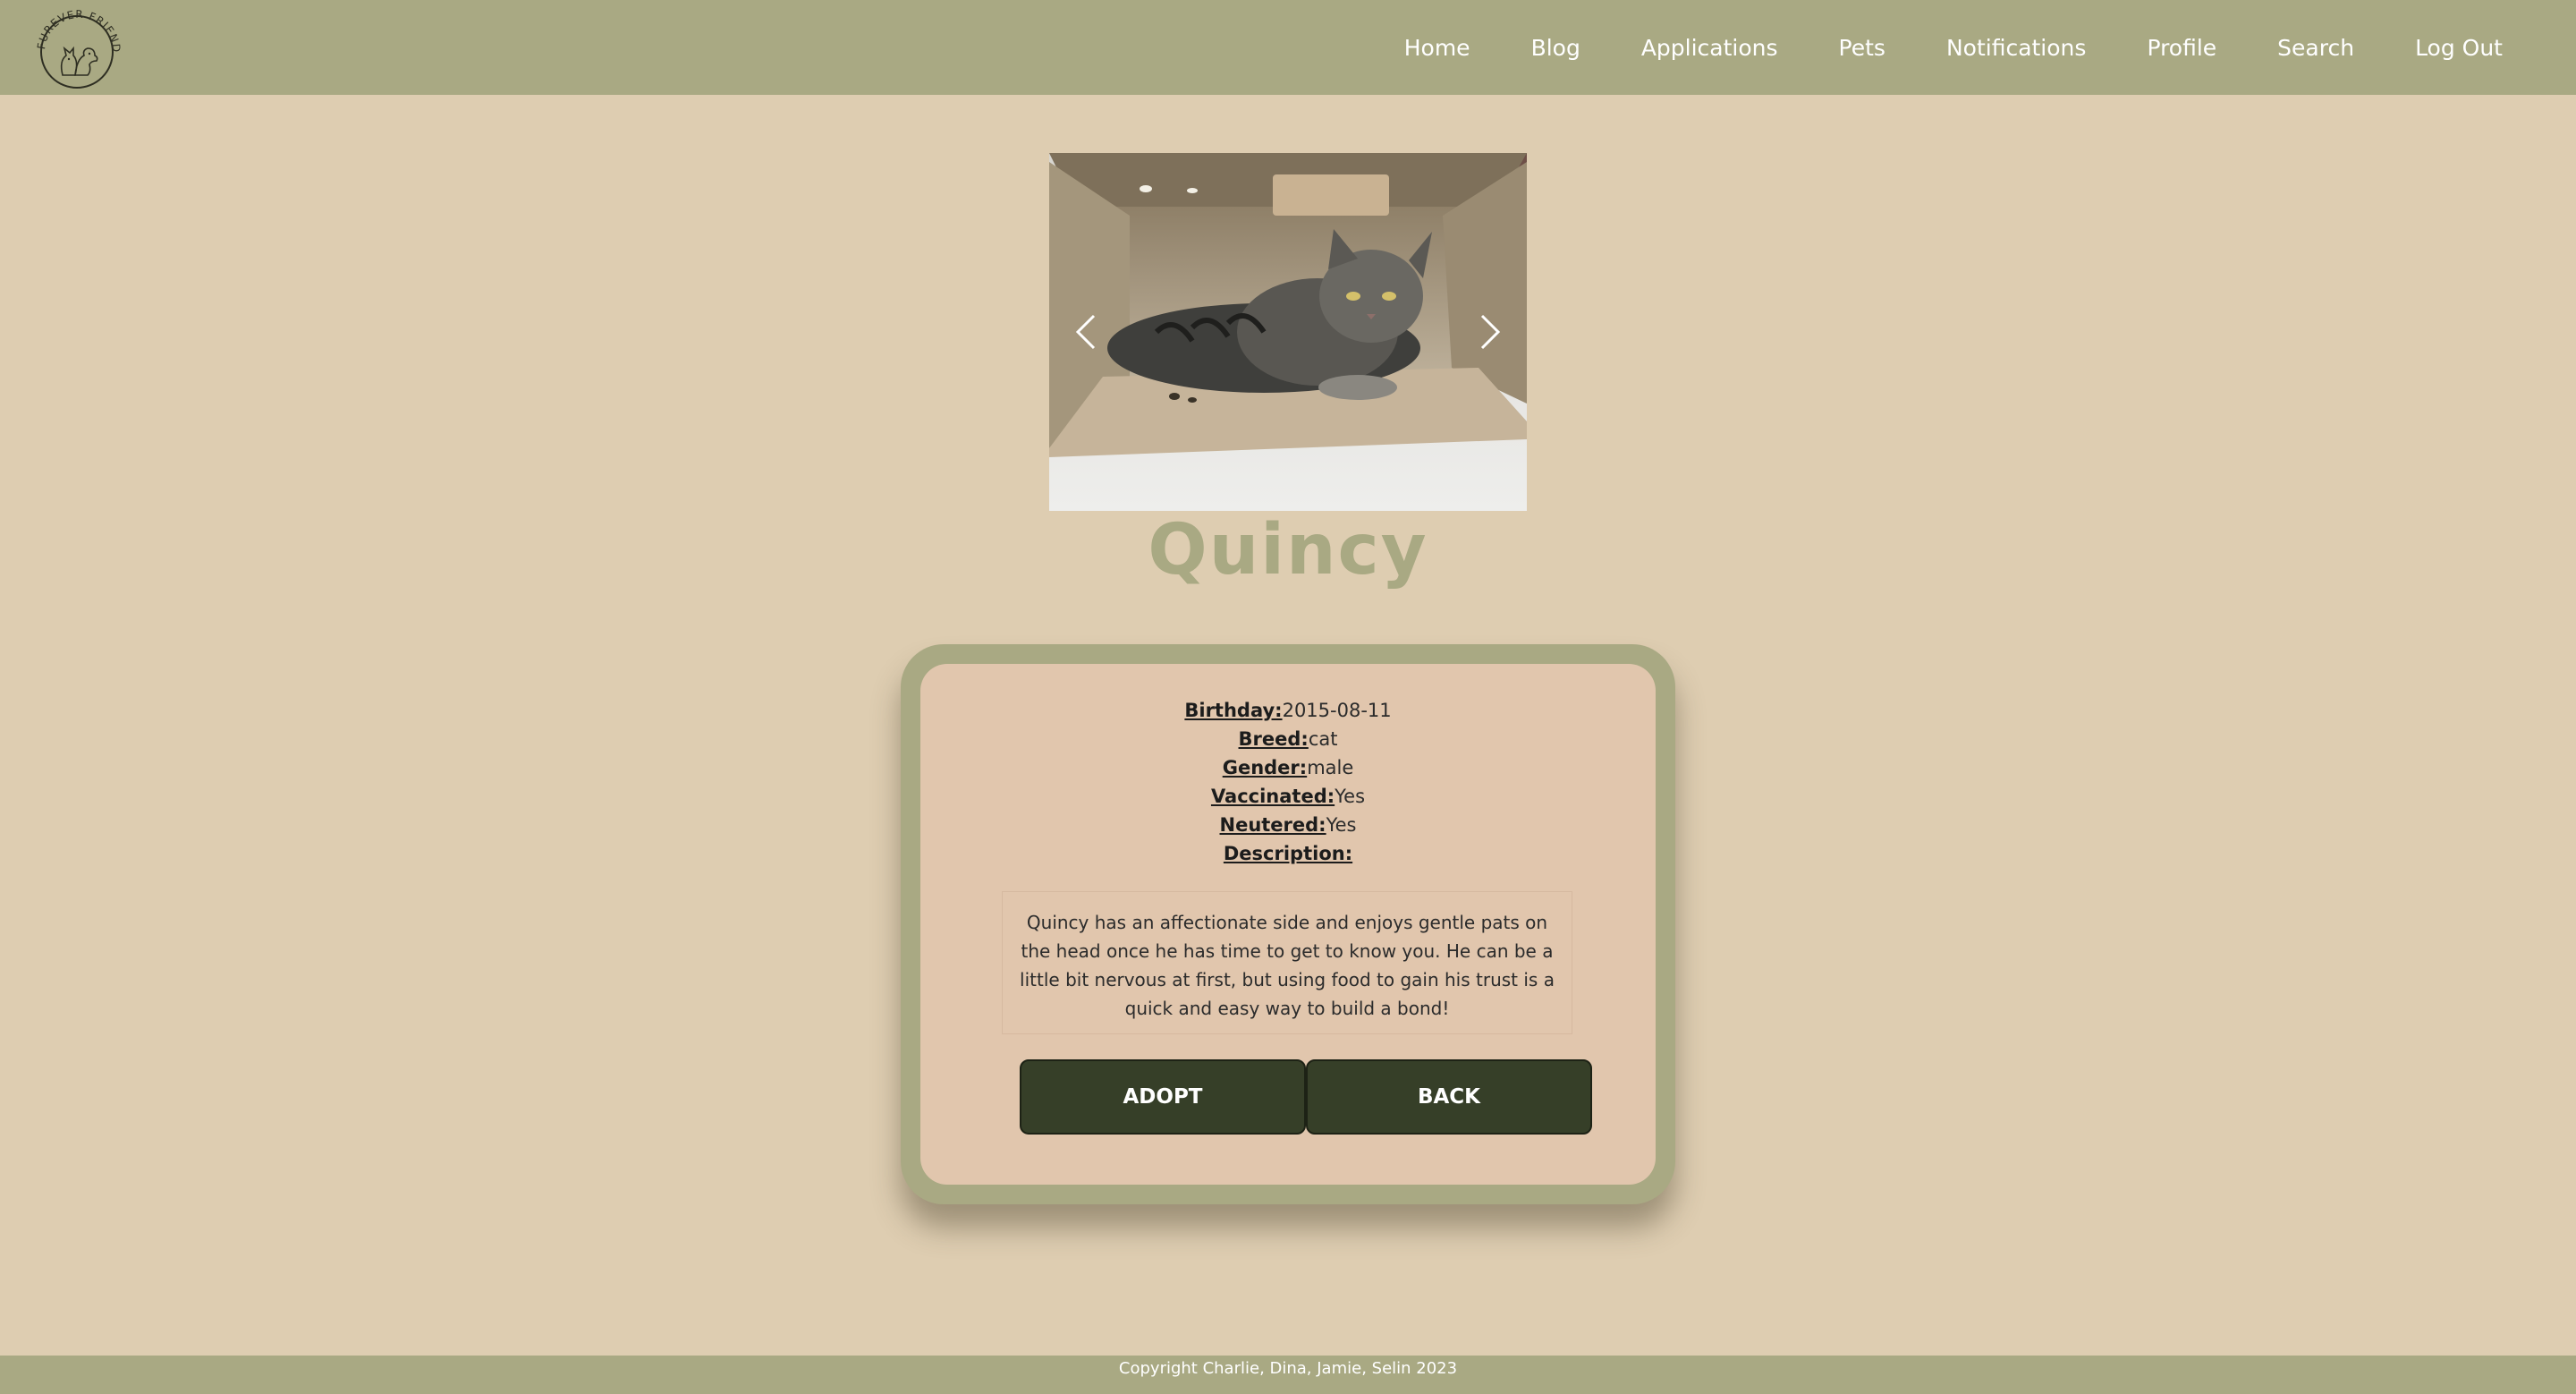 This screenshot has height=1394, width=2576. I want to click on description-row: Description:, so click(1288, 853).